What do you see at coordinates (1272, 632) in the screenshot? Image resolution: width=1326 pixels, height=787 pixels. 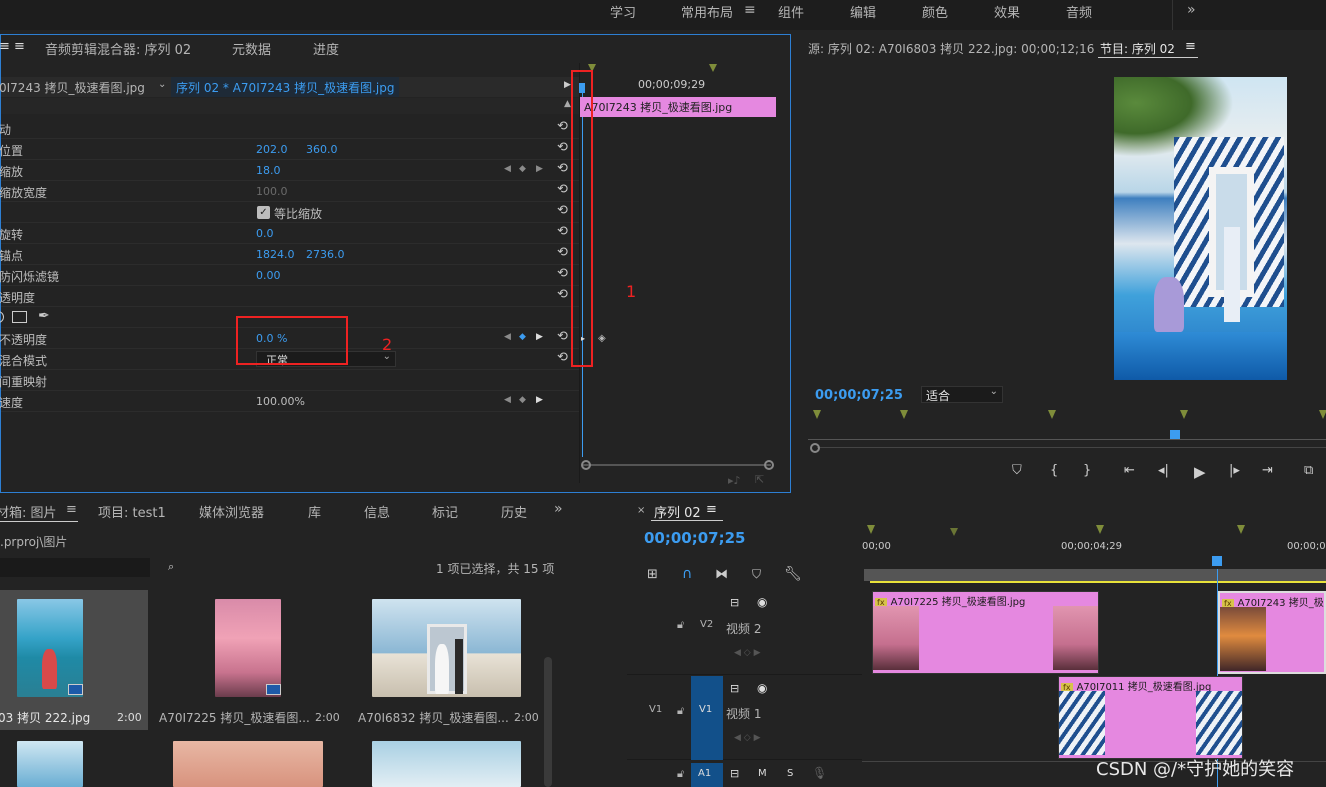 I see `timeline-clip-selected: fxA70I7243 拷贝_极速看` at bounding box center [1272, 632].